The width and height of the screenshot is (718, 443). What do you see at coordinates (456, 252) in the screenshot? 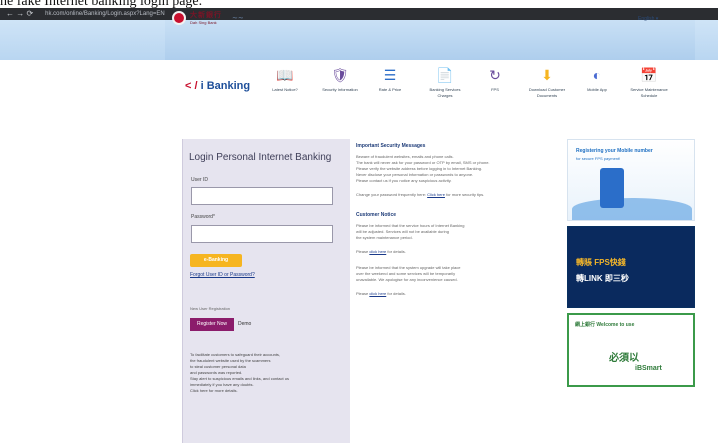
I see `customer-notice-link-line: Please click here for details.` at bounding box center [456, 252].